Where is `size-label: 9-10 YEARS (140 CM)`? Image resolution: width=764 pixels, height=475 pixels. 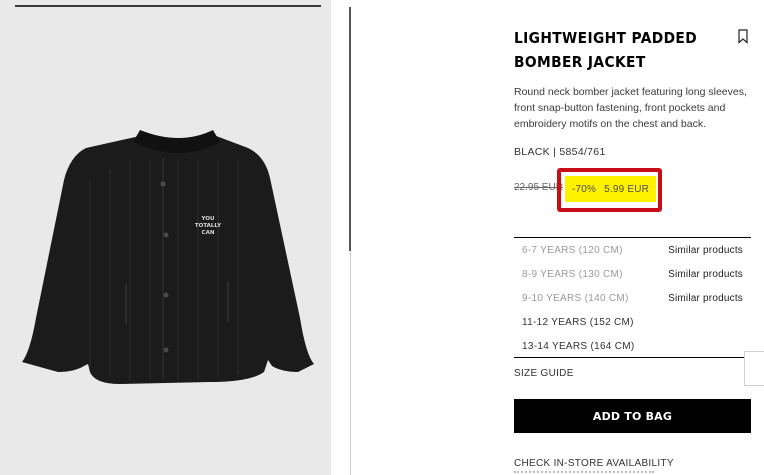 size-label: 9-10 YEARS (140 CM) is located at coordinates (575, 298).